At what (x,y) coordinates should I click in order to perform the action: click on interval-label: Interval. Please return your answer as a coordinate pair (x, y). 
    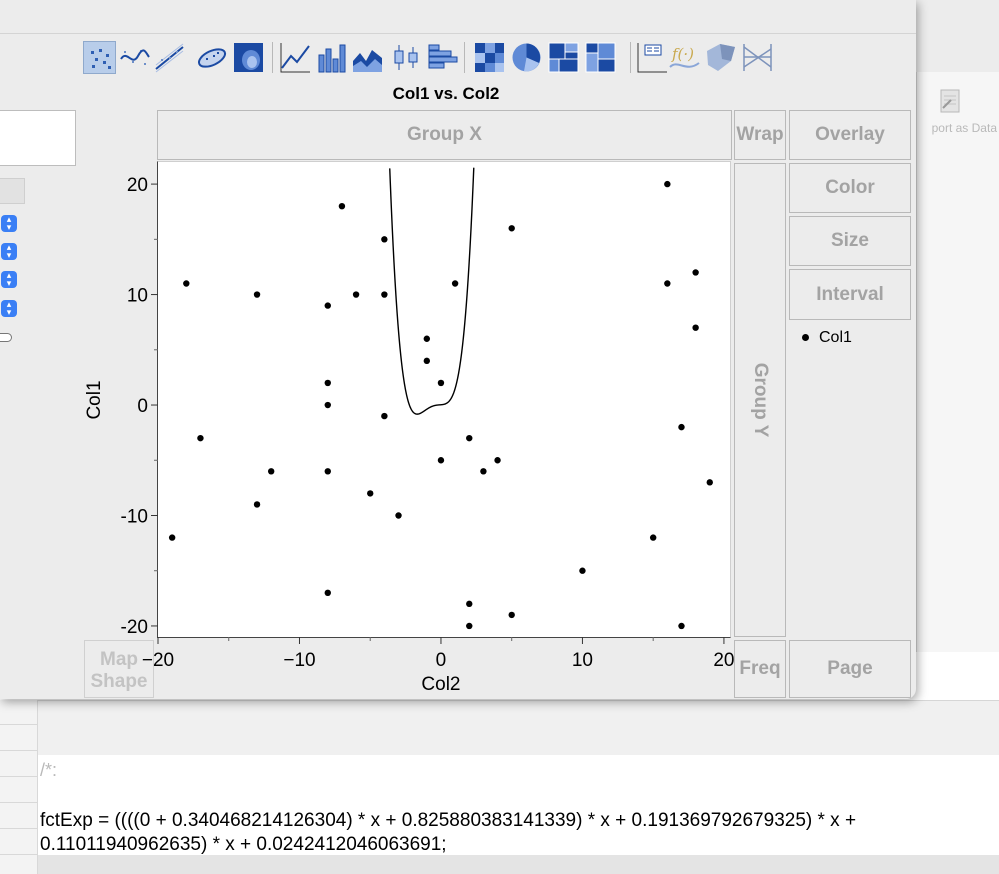
    Looking at the image, I should click on (850, 294).